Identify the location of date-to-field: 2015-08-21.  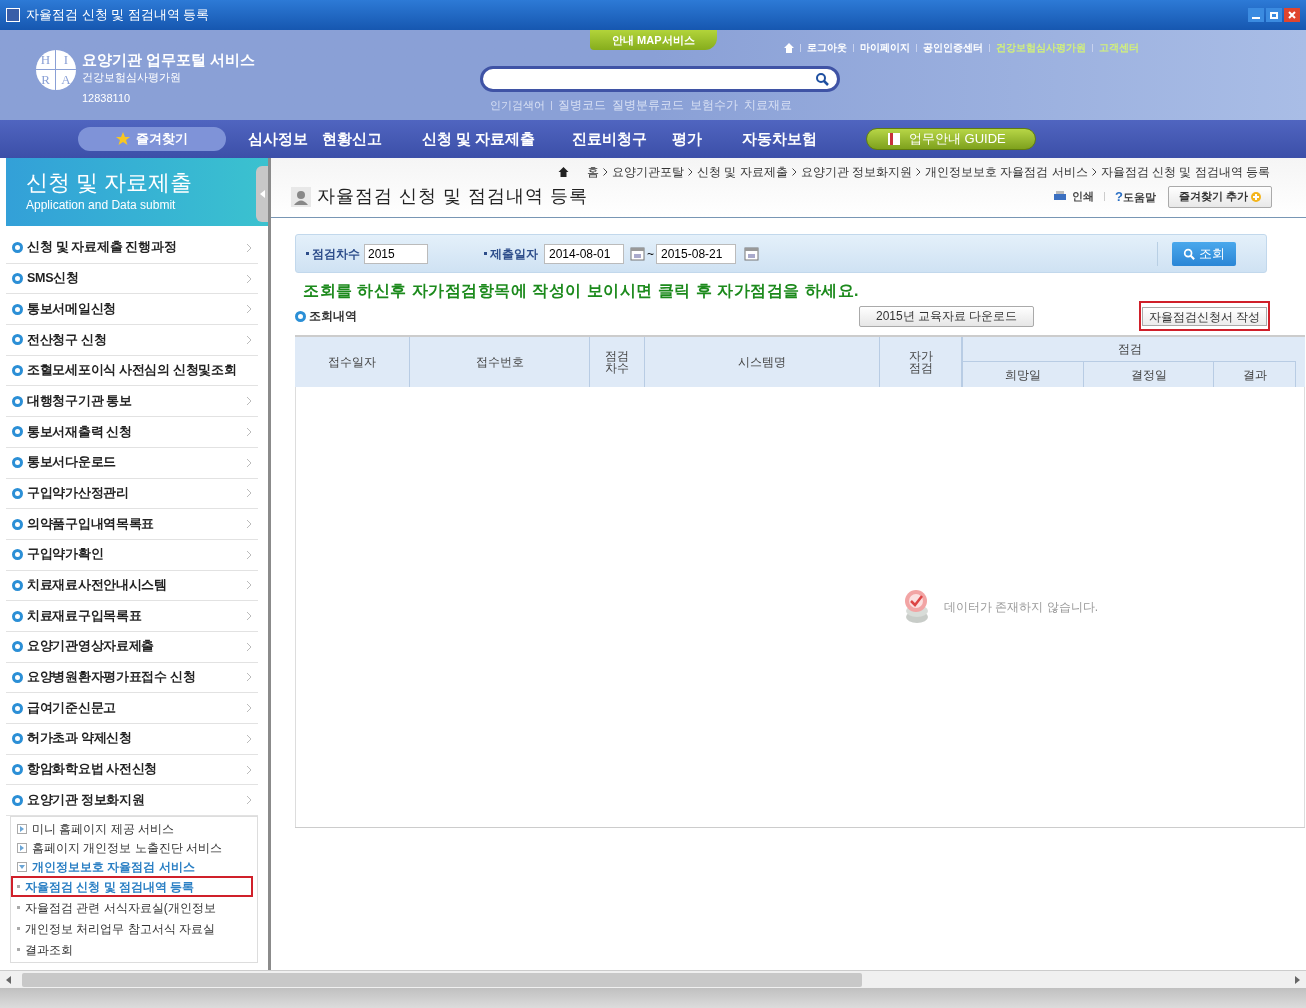
(696, 253).